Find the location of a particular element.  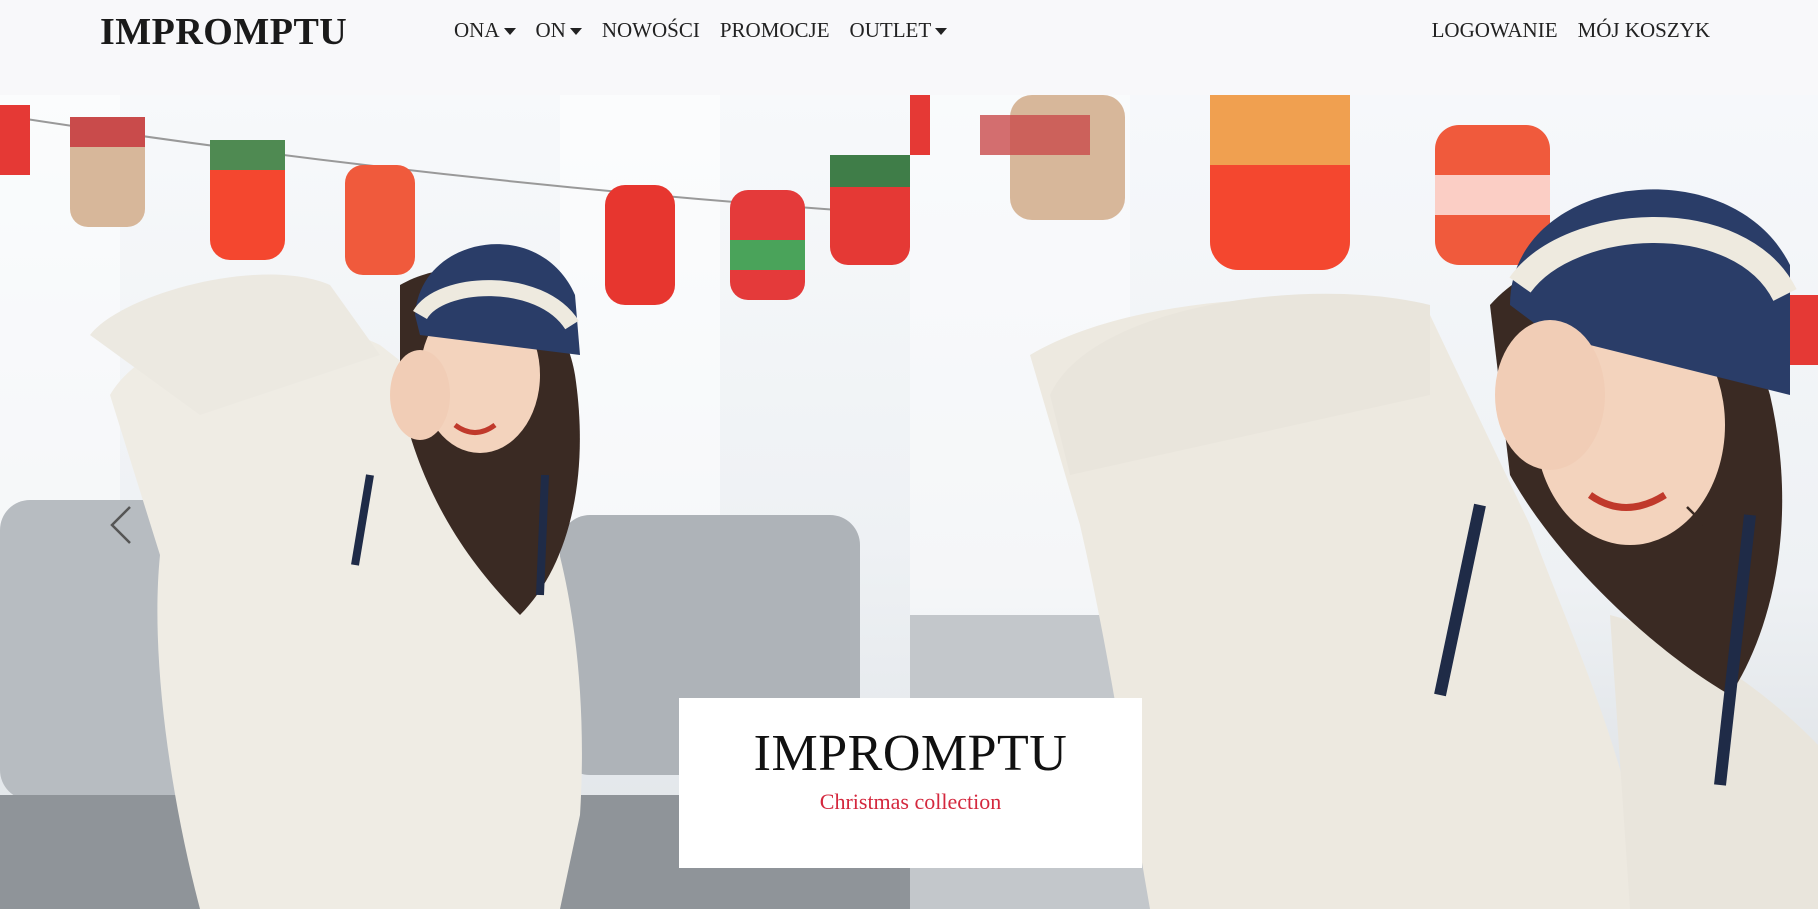

account-menu: LOGOWANIE MÓJ KOSZYK is located at coordinates (1571, 30).